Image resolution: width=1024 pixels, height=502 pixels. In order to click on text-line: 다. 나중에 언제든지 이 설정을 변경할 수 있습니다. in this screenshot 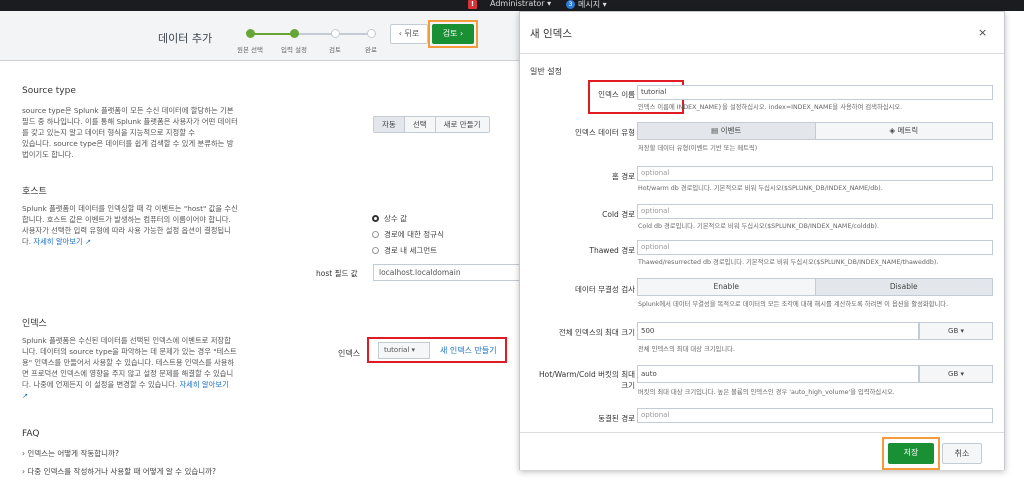, I will do `click(100, 384)`.